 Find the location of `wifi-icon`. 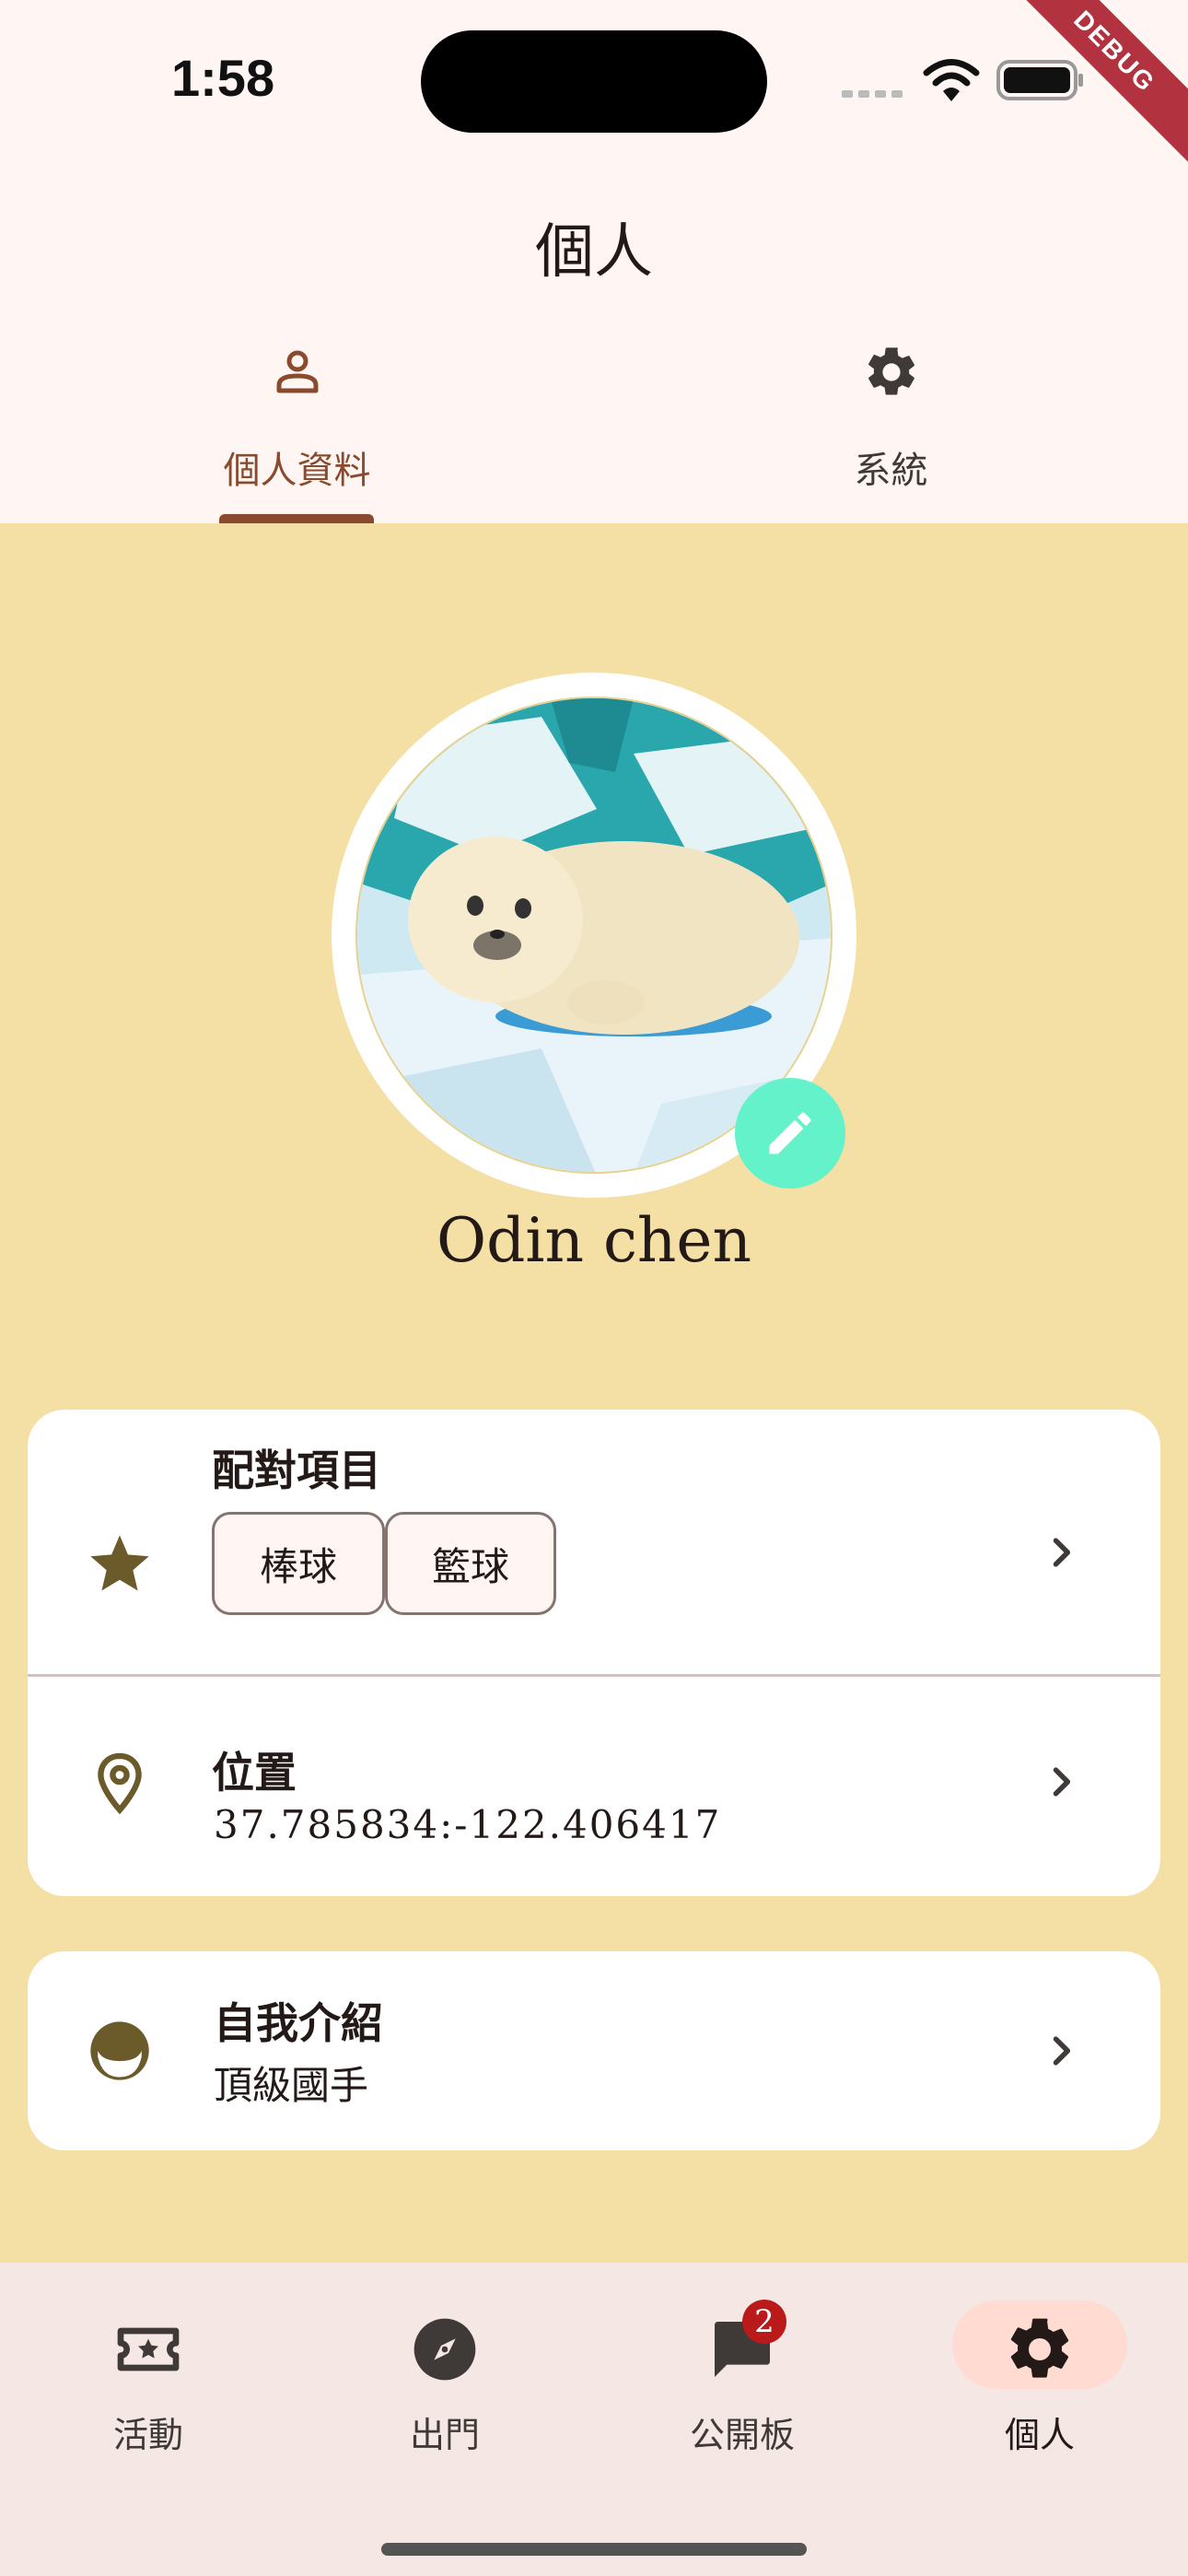

wifi-icon is located at coordinates (951, 80).